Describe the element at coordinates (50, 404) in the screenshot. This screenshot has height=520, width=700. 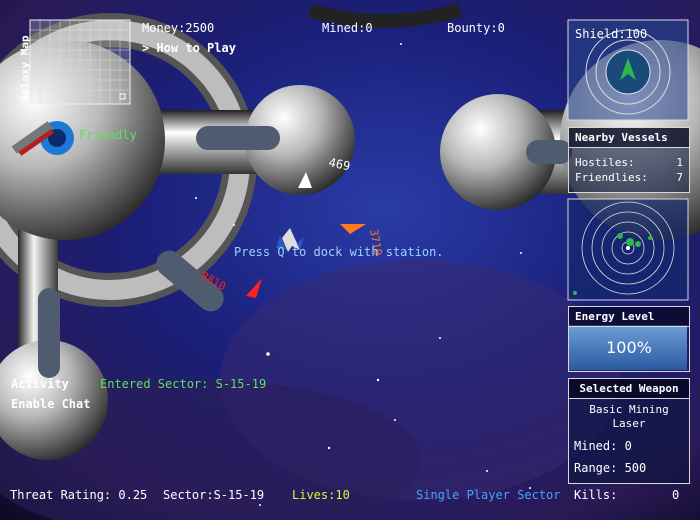
I see `enable-chat-button: Enable Chat` at that location.